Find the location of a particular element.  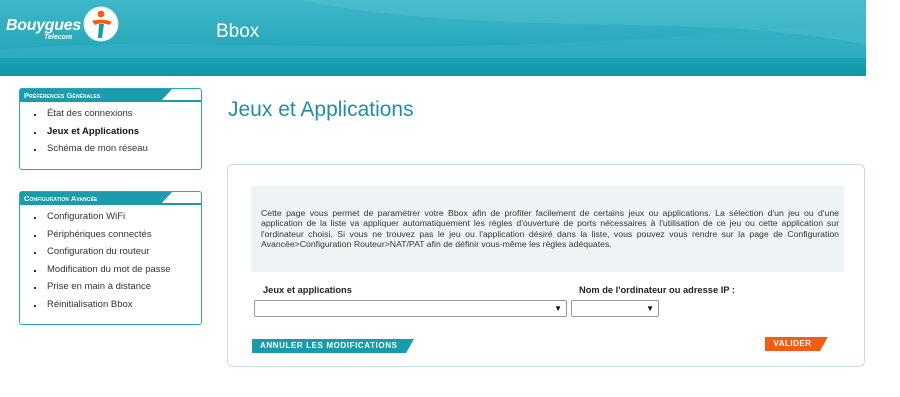

sidebar-item-prise-en-main: Prise en main à distance is located at coordinates (110, 287).